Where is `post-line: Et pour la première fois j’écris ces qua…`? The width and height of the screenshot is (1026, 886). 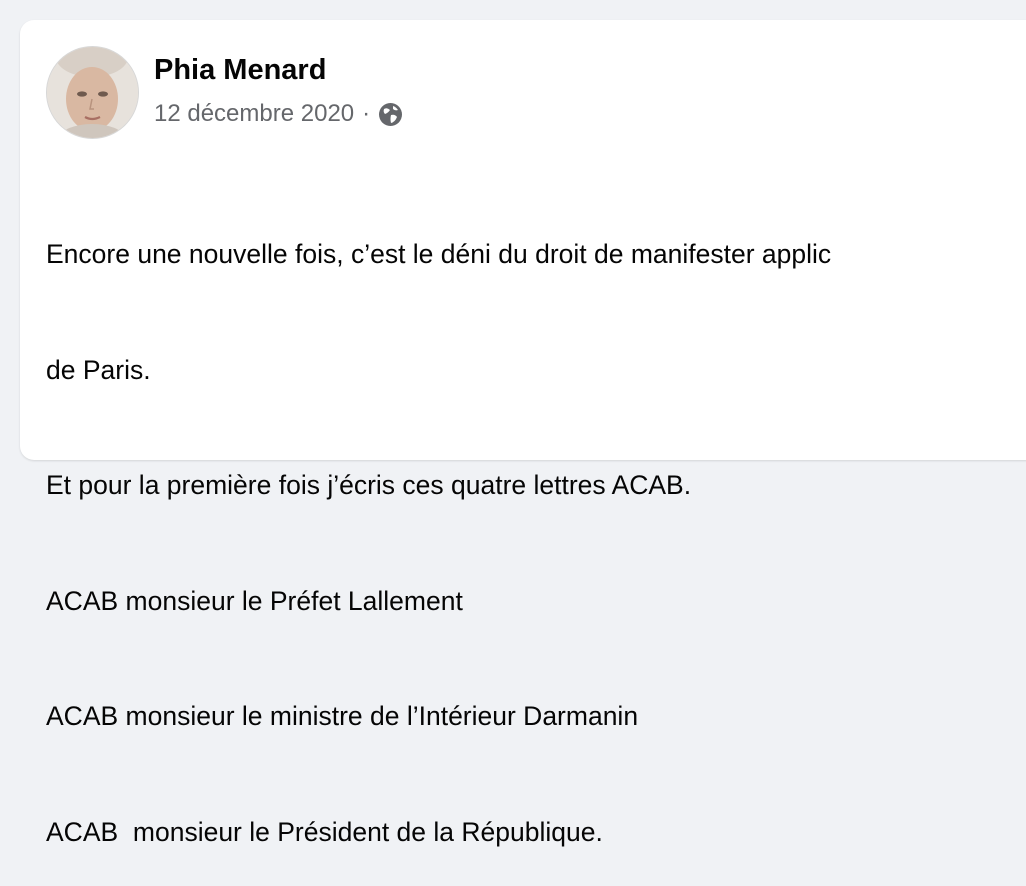 post-line: Et pour la première fois j’écris ces qua… is located at coordinates (369, 485).